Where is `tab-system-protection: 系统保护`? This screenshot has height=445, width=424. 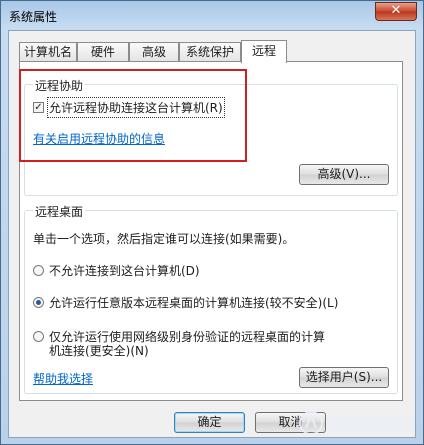
tab-system-protection: 系统保护 is located at coordinates (210, 52).